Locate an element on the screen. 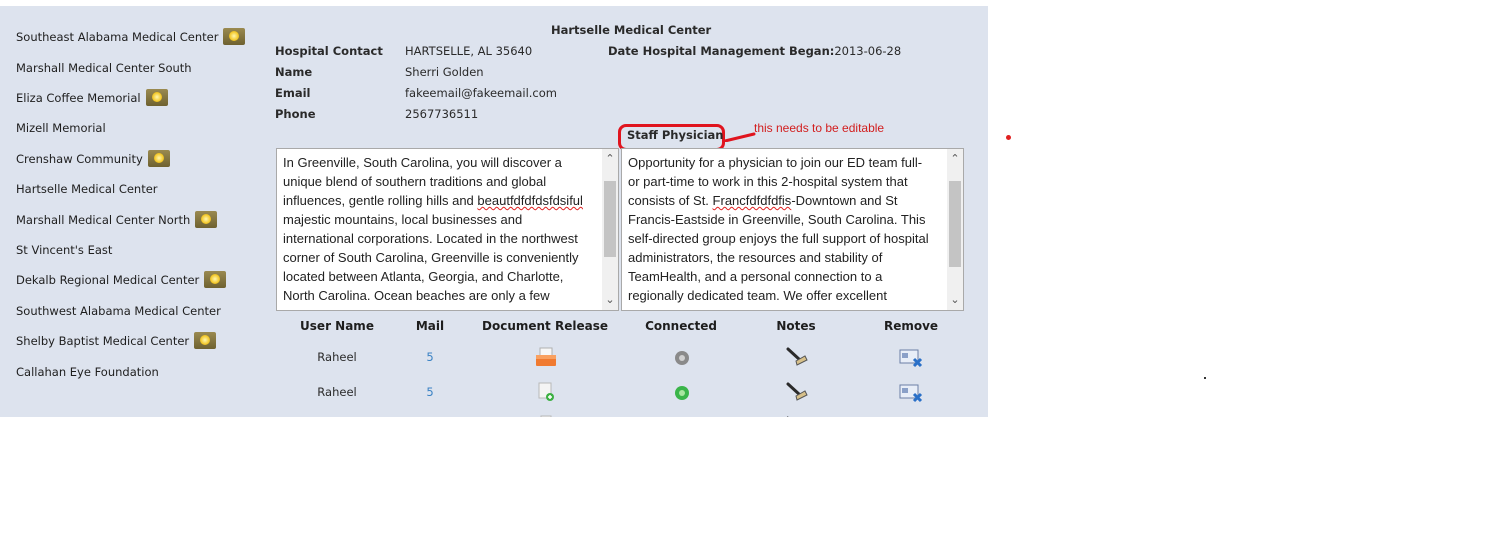 This screenshot has width=1500, height=534. hospital-name: Hartselle Medical Center is located at coordinates (87, 189).